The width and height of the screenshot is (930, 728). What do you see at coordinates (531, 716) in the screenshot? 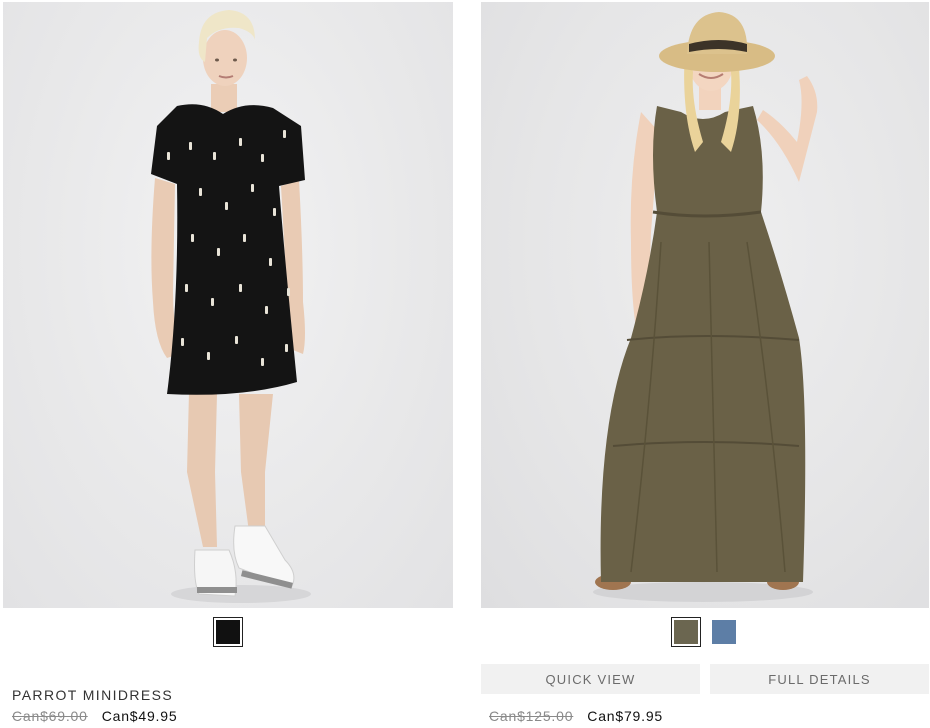
I see `original-price: Can$125.00` at bounding box center [531, 716].